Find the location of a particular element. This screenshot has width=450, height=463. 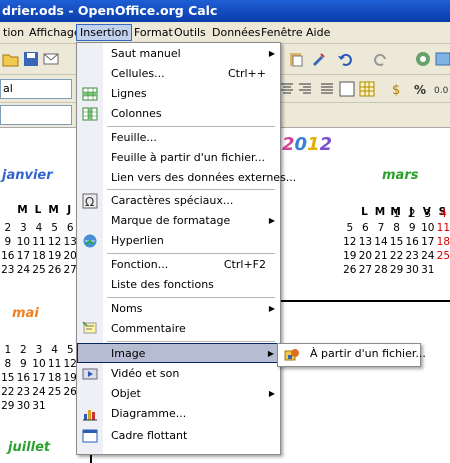

month-title-juillet: juillet is located at coordinates (29, 447).